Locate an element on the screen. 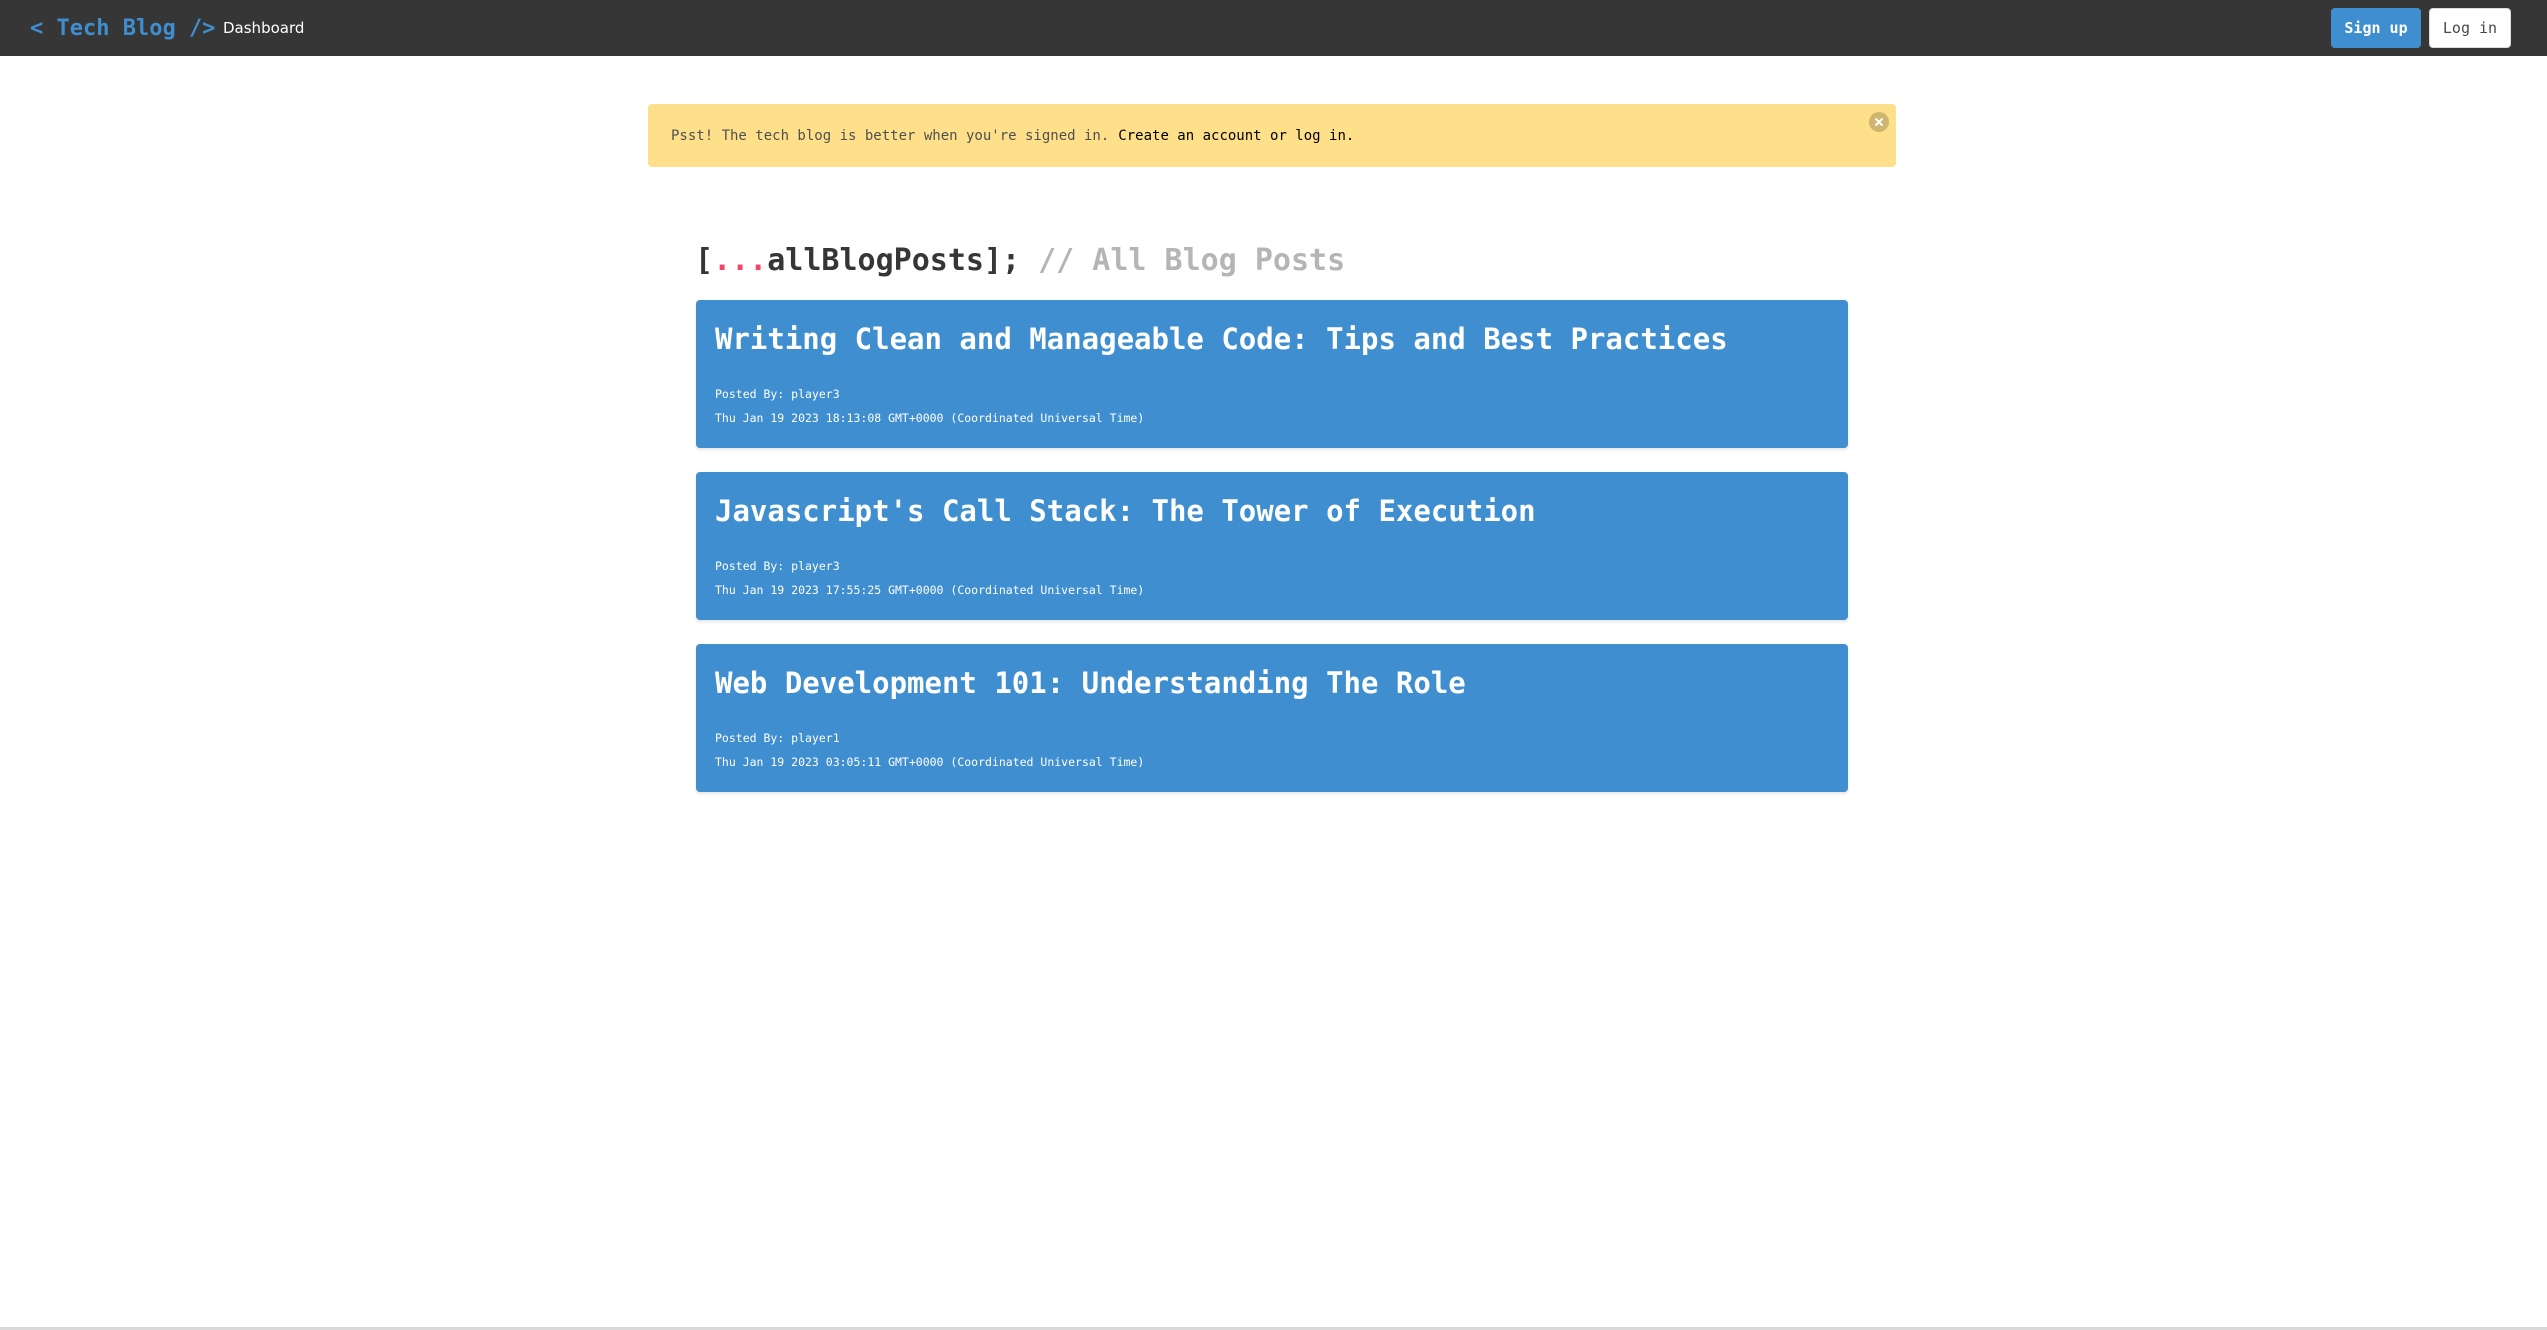  post-author: Posted By: player1 is located at coordinates (777, 738).